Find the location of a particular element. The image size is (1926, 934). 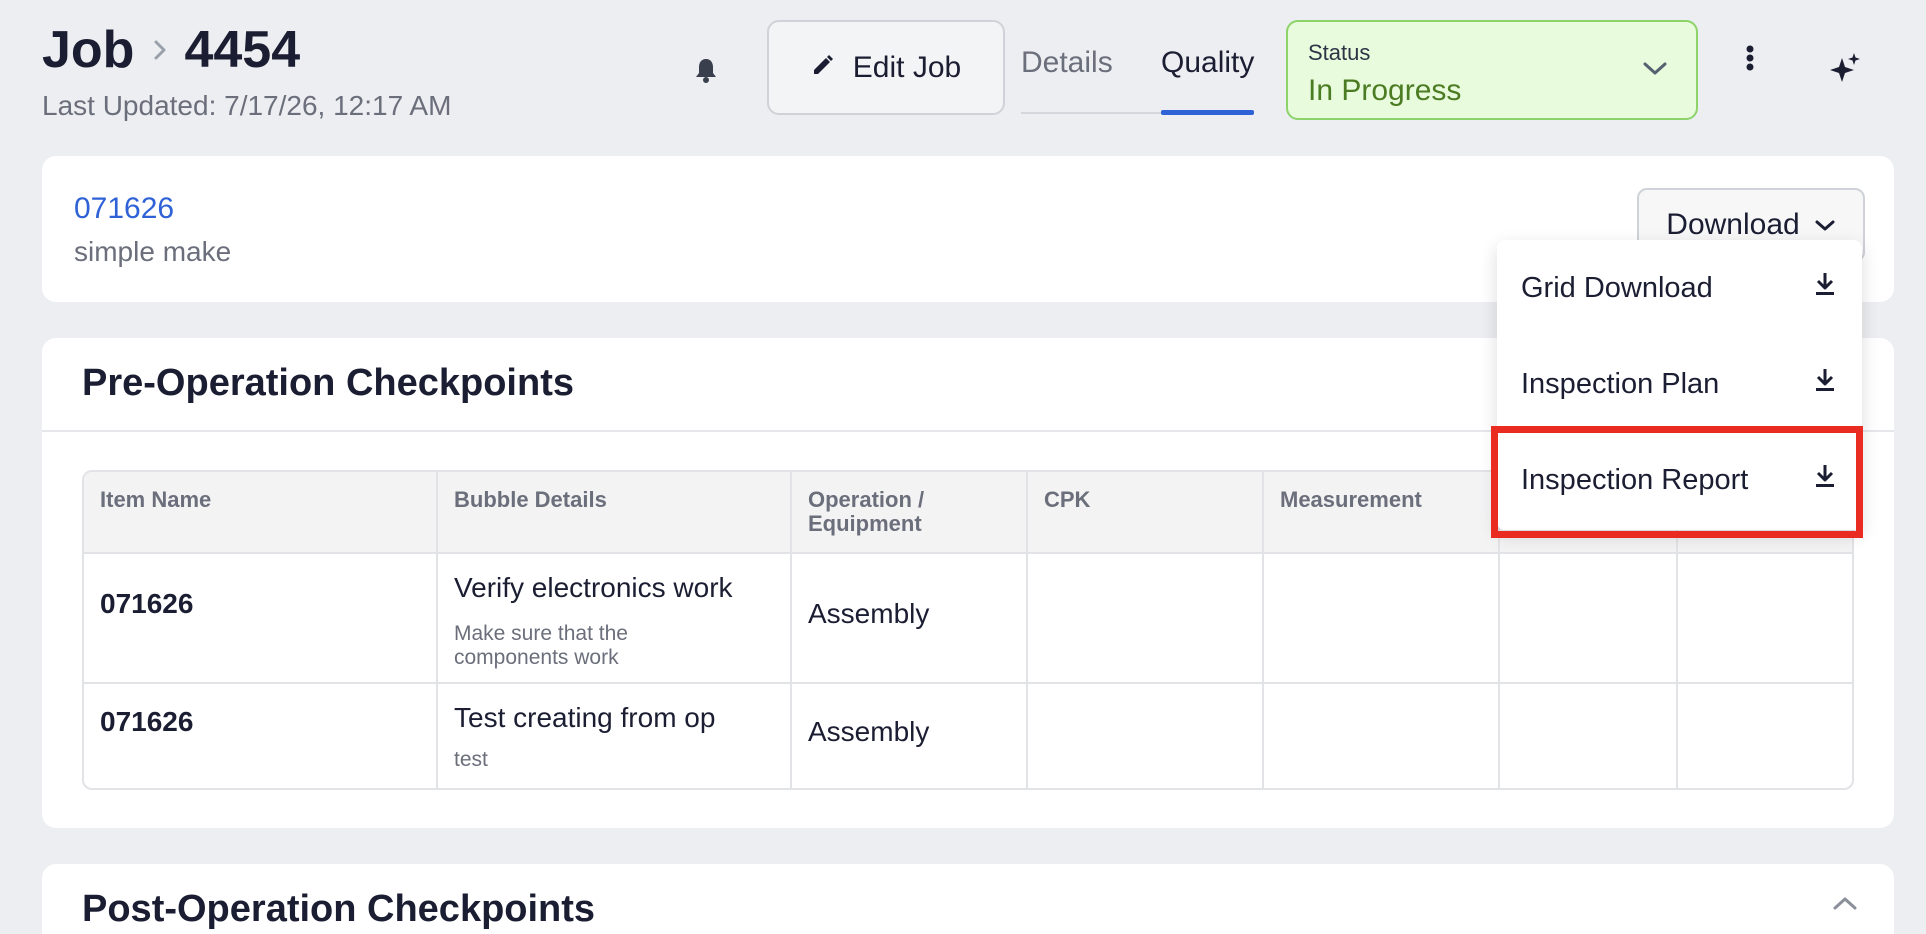

pencil-icon is located at coordinates (823, 68).